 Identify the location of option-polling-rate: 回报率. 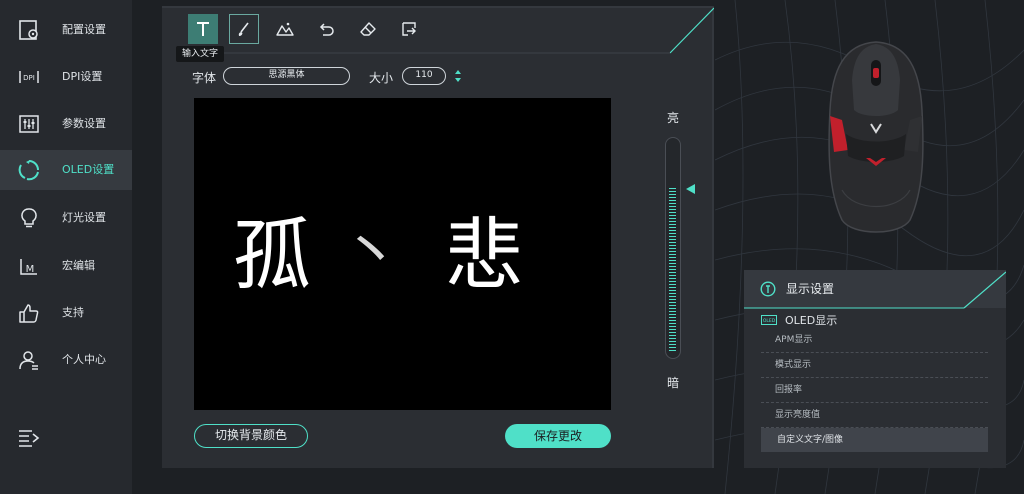
(874, 391).